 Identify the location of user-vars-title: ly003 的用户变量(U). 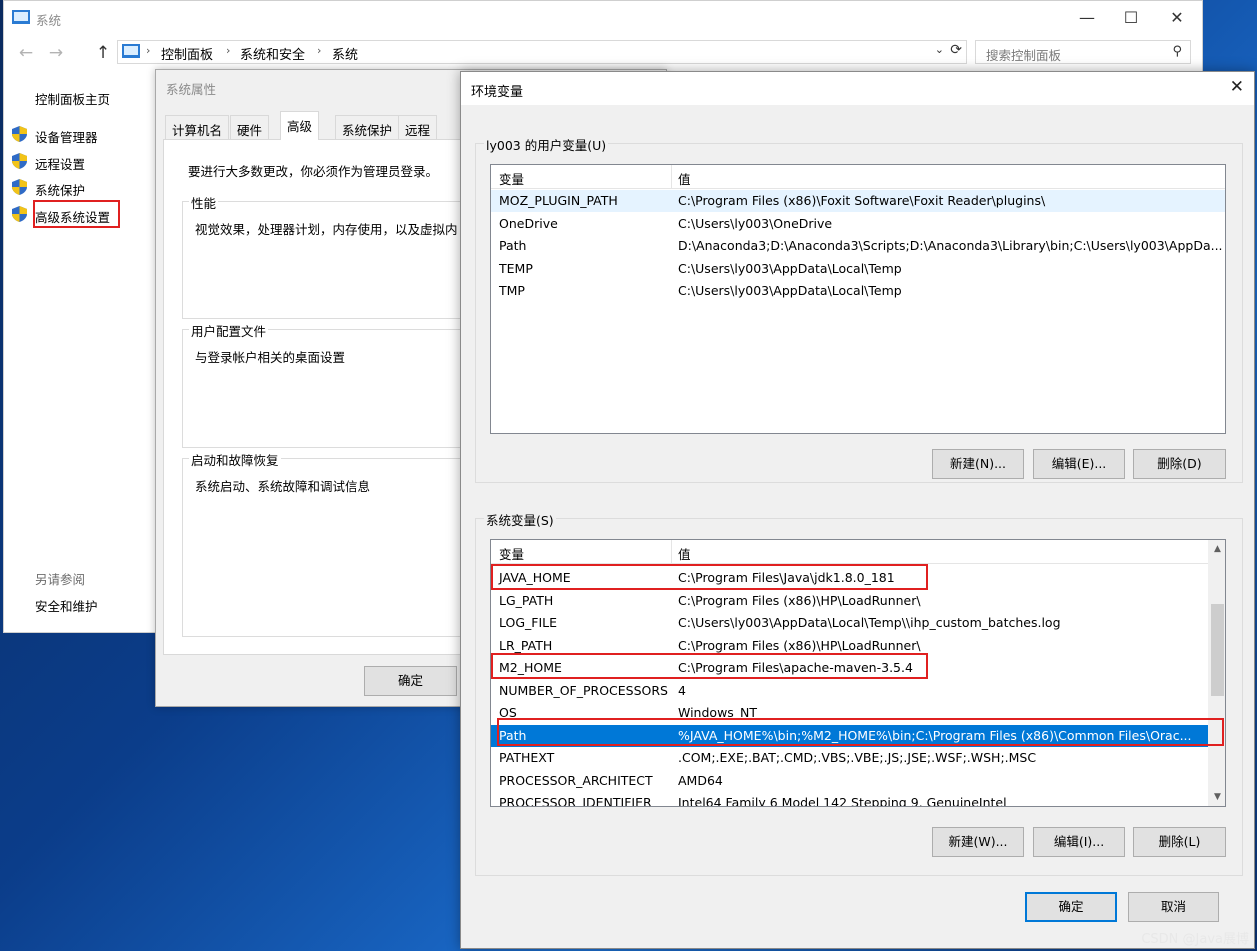
(546, 144).